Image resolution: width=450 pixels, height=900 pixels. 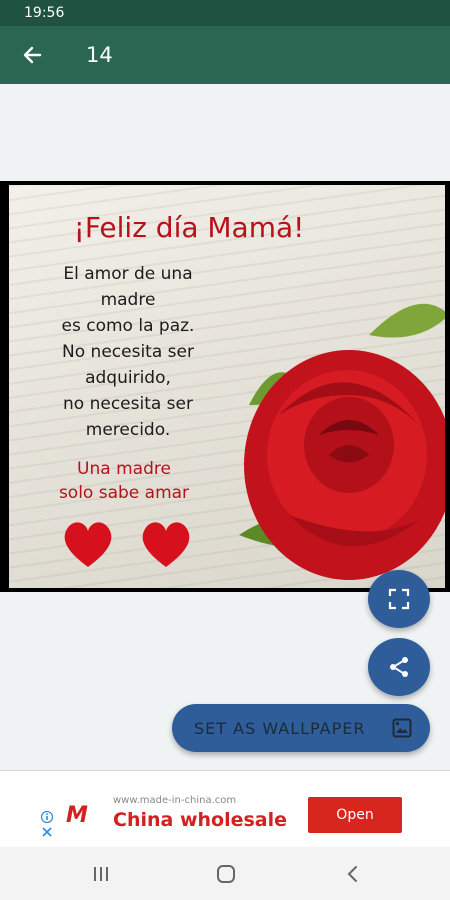 I want to click on status-bar: 19:56, so click(x=225, y=13).